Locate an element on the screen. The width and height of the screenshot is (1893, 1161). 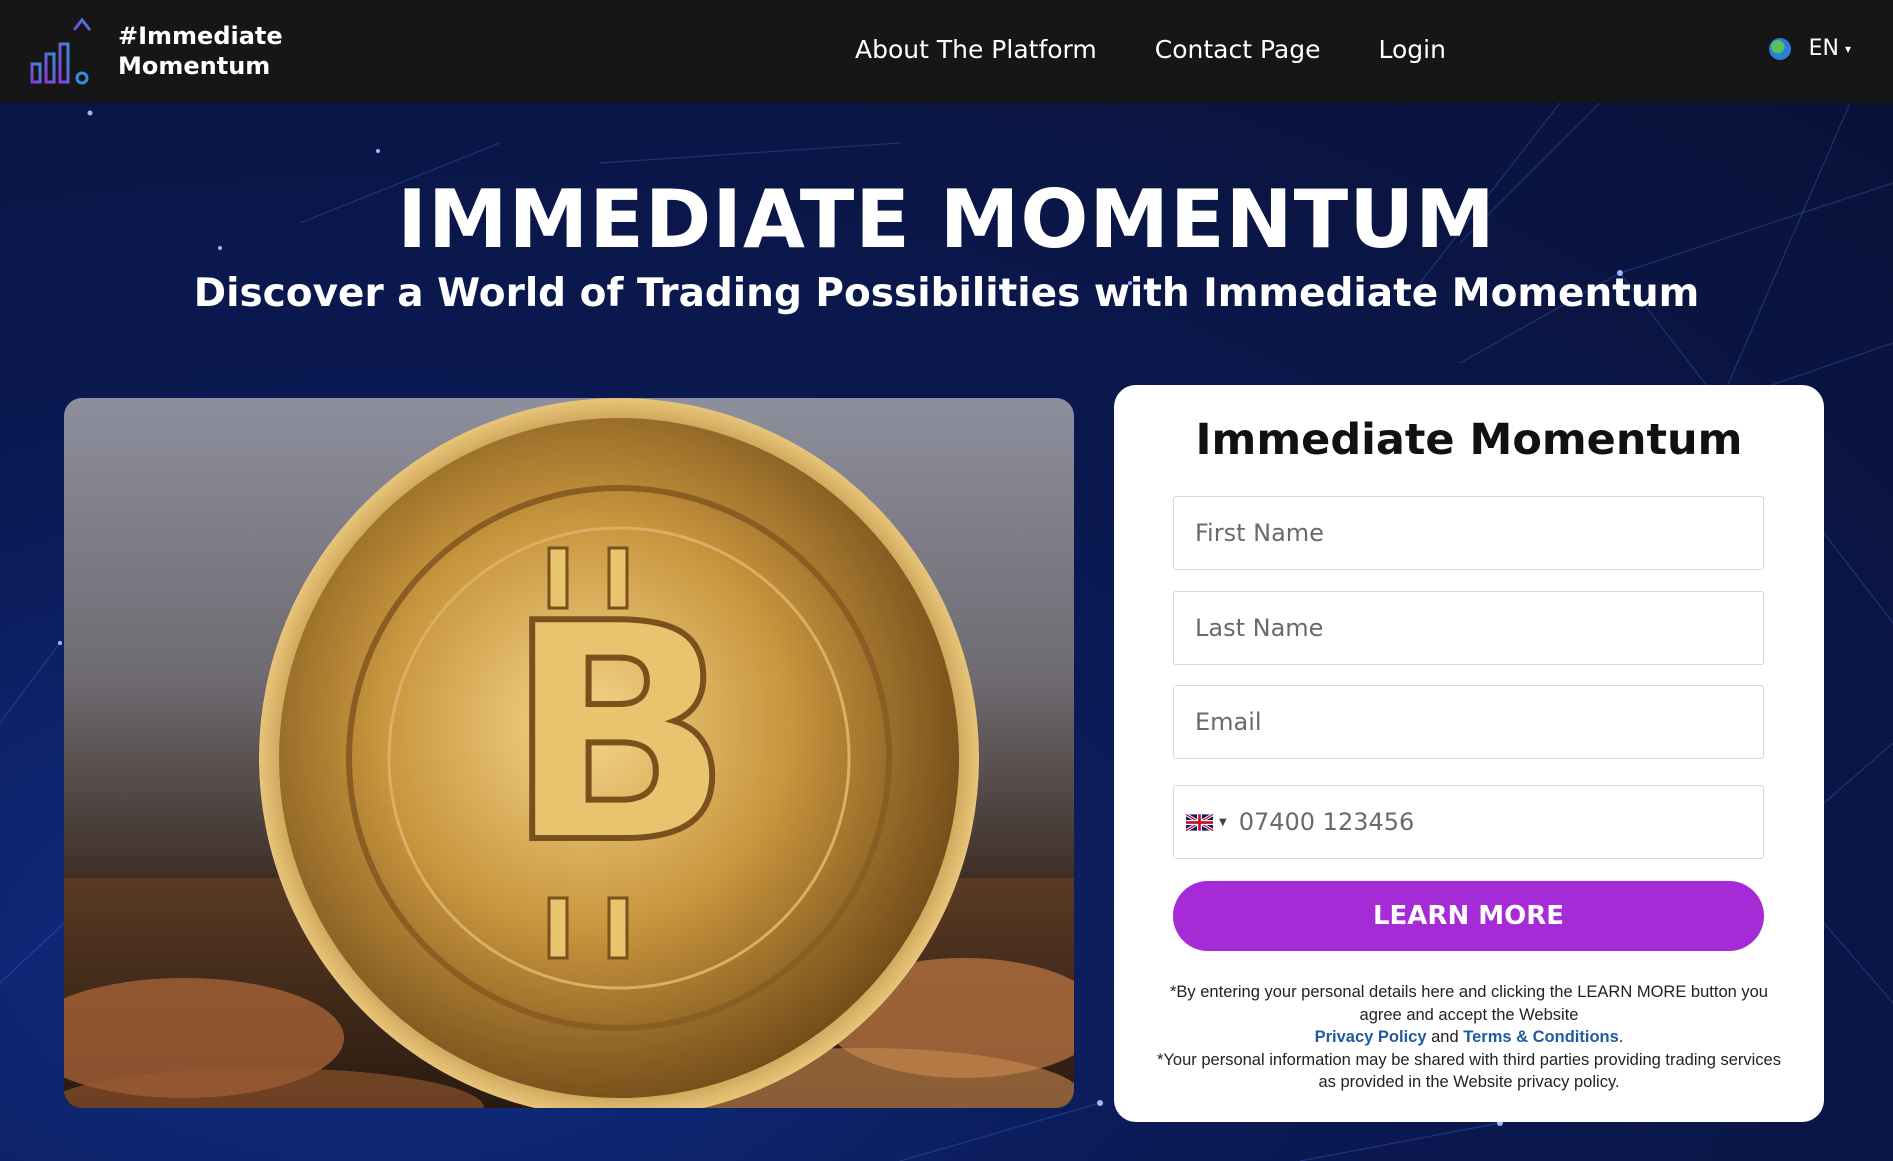
logo-chart-icon is located at coordinates (61, 51).